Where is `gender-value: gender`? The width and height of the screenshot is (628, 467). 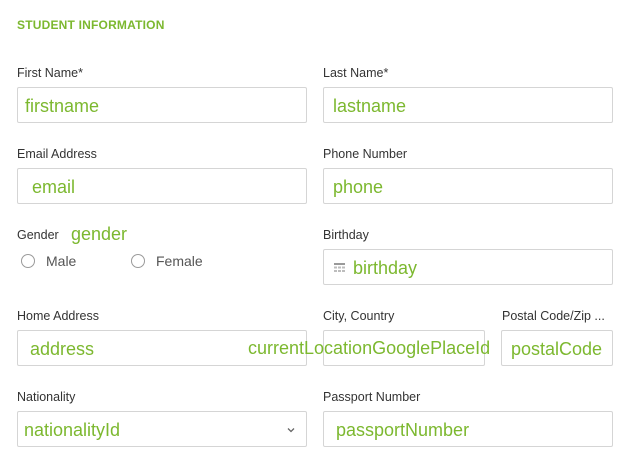 gender-value: gender is located at coordinates (99, 234).